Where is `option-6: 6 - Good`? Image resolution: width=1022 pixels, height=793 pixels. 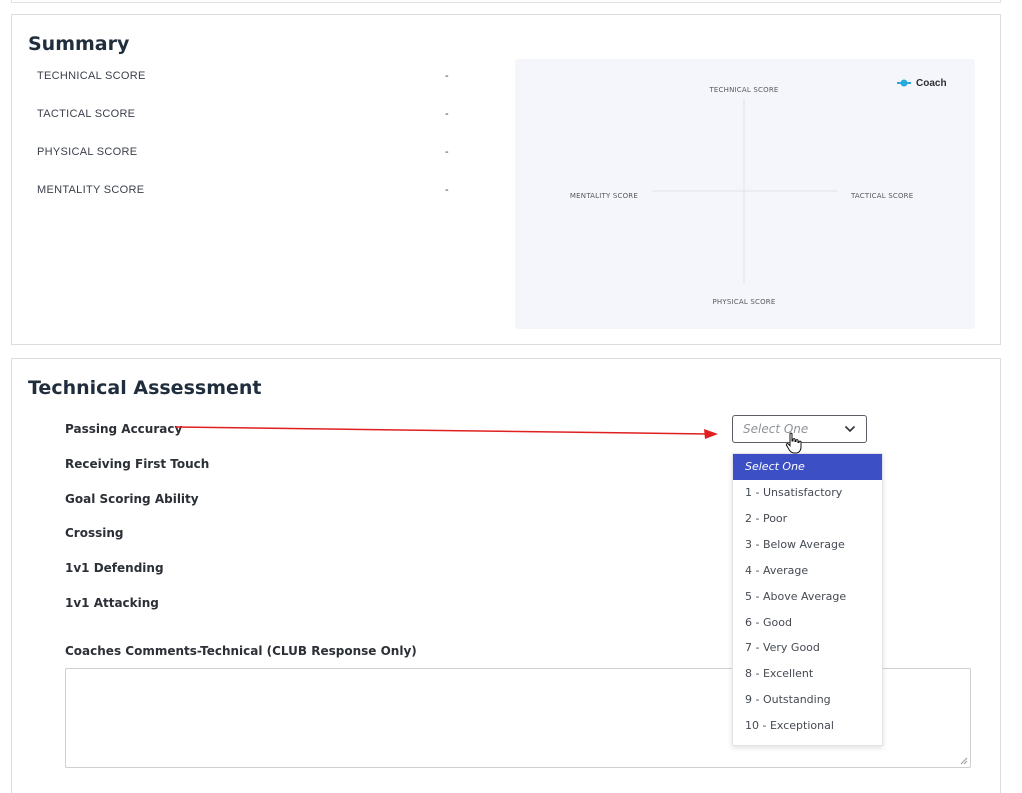 option-6: 6 - Good is located at coordinates (807, 623).